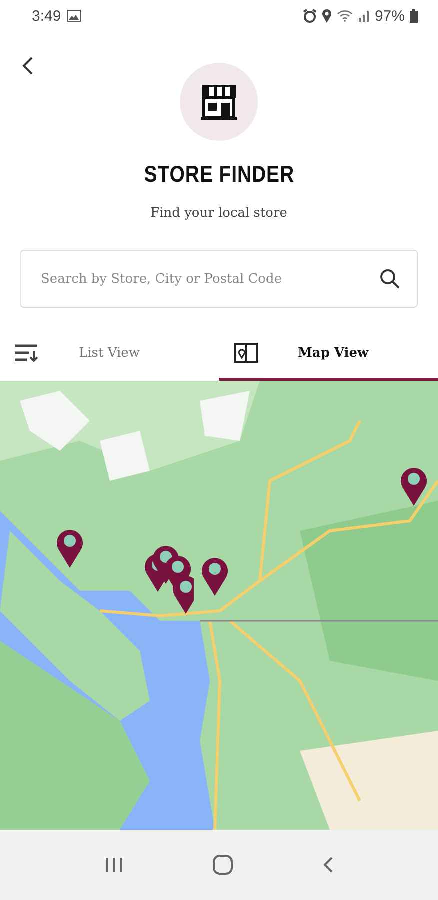  What do you see at coordinates (309, 16) in the screenshot?
I see `alarm-icon` at bounding box center [309, 16].